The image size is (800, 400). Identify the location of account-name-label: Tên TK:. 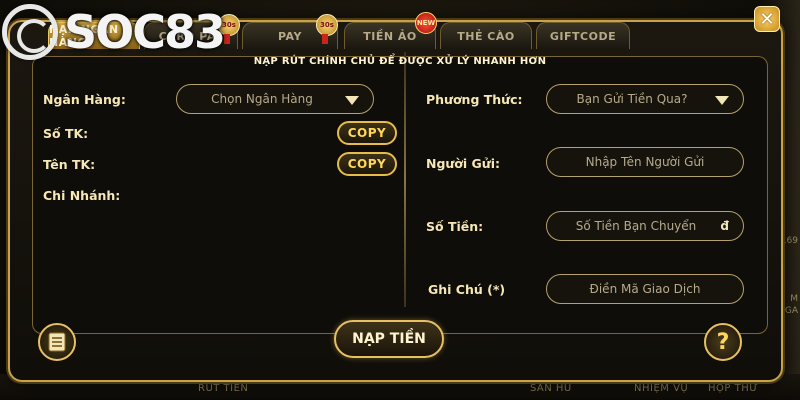
(69, 164).